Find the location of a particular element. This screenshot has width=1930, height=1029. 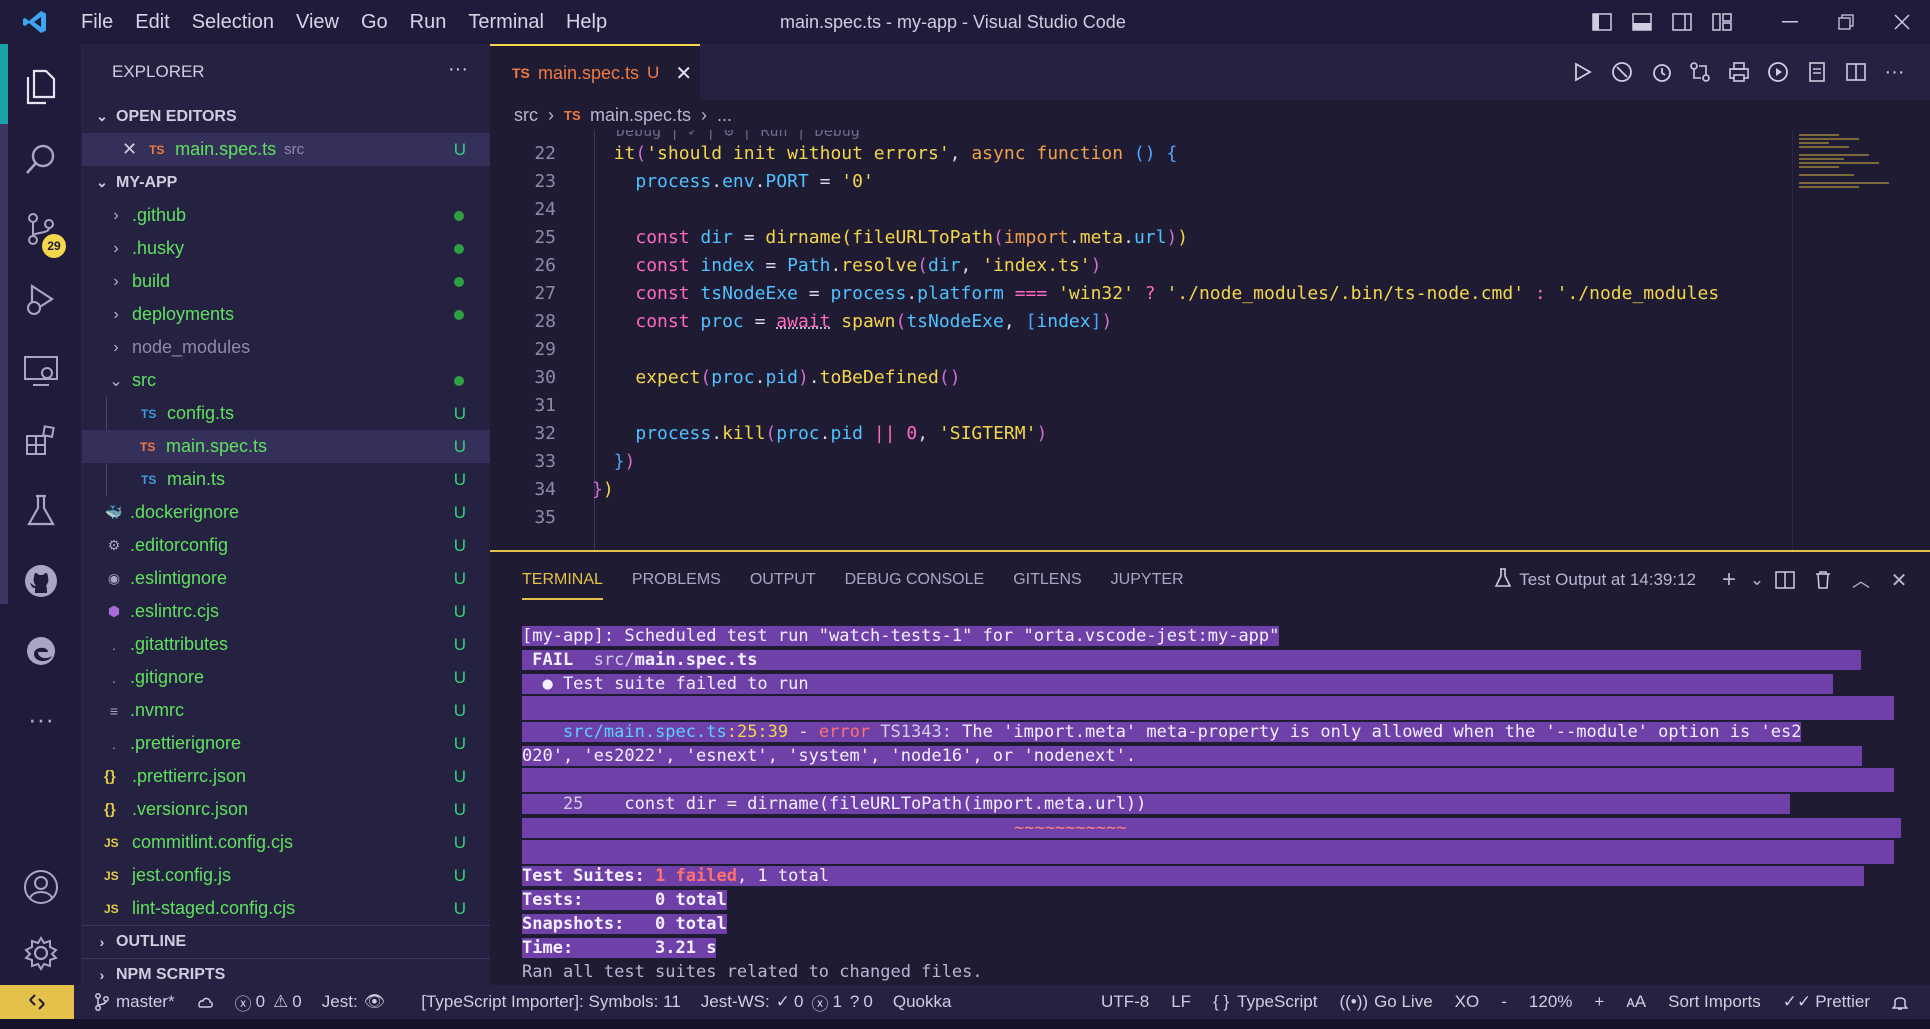

trash-icon is located at coordinates (1823, 580).